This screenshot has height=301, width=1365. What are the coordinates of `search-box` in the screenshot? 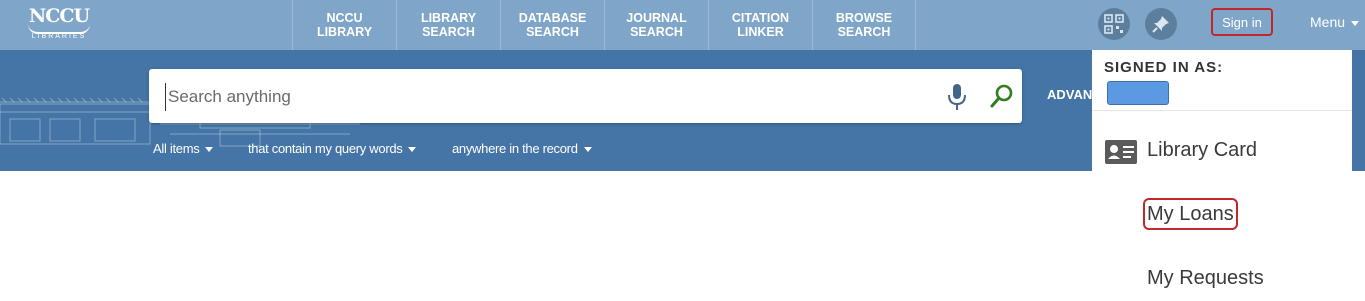 It's located at (585, 96).